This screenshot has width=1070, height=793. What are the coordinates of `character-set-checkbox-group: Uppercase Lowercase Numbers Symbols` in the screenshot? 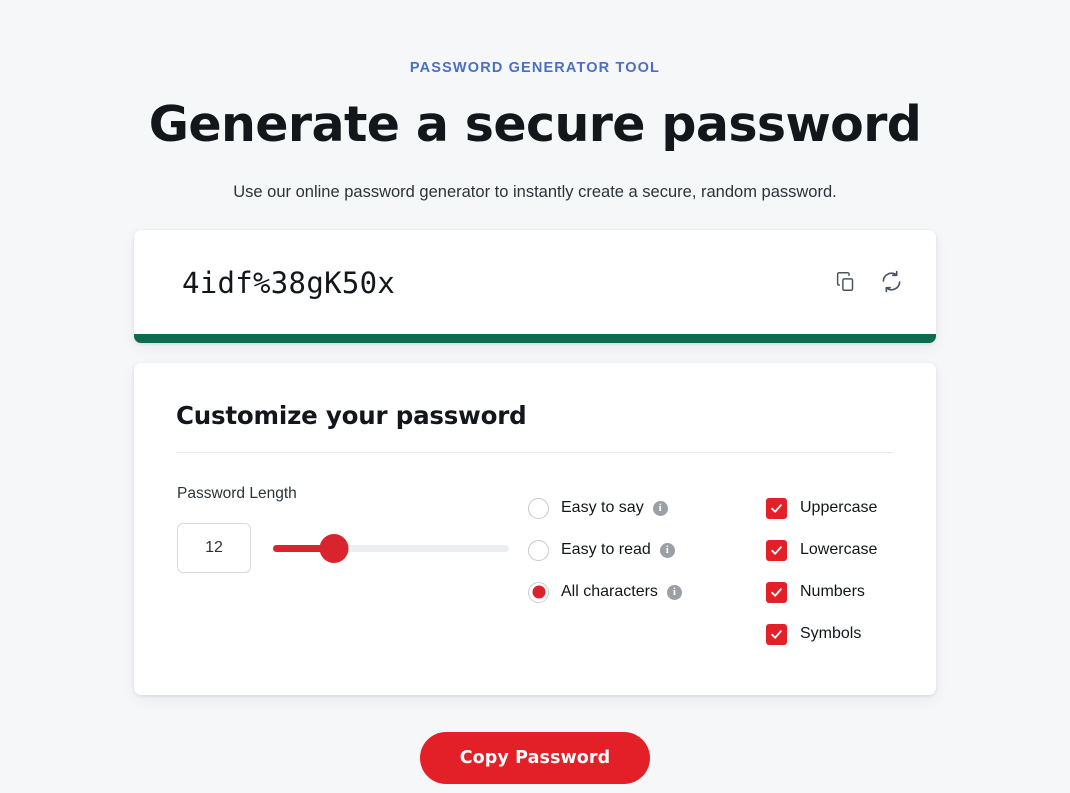 It's located at (821, 570).